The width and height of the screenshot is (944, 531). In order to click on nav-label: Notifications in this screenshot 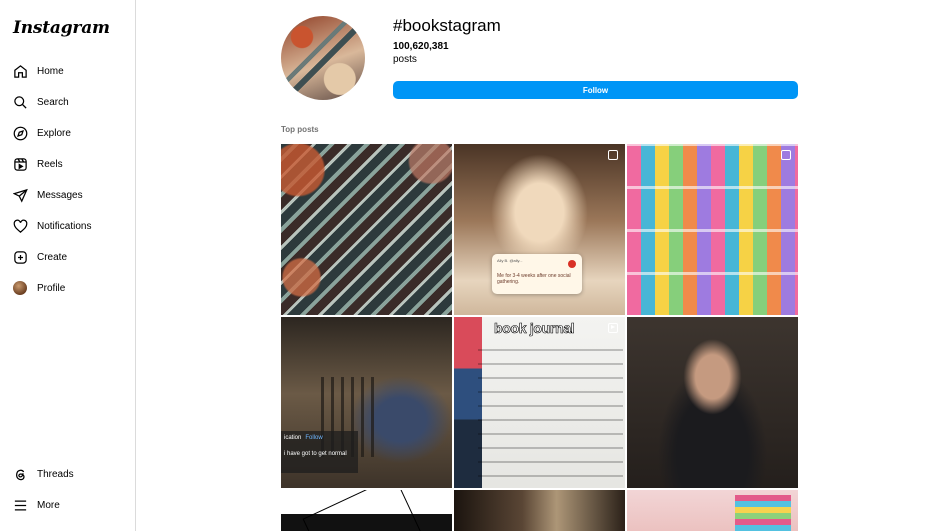, I will do `click(64, 226)`.